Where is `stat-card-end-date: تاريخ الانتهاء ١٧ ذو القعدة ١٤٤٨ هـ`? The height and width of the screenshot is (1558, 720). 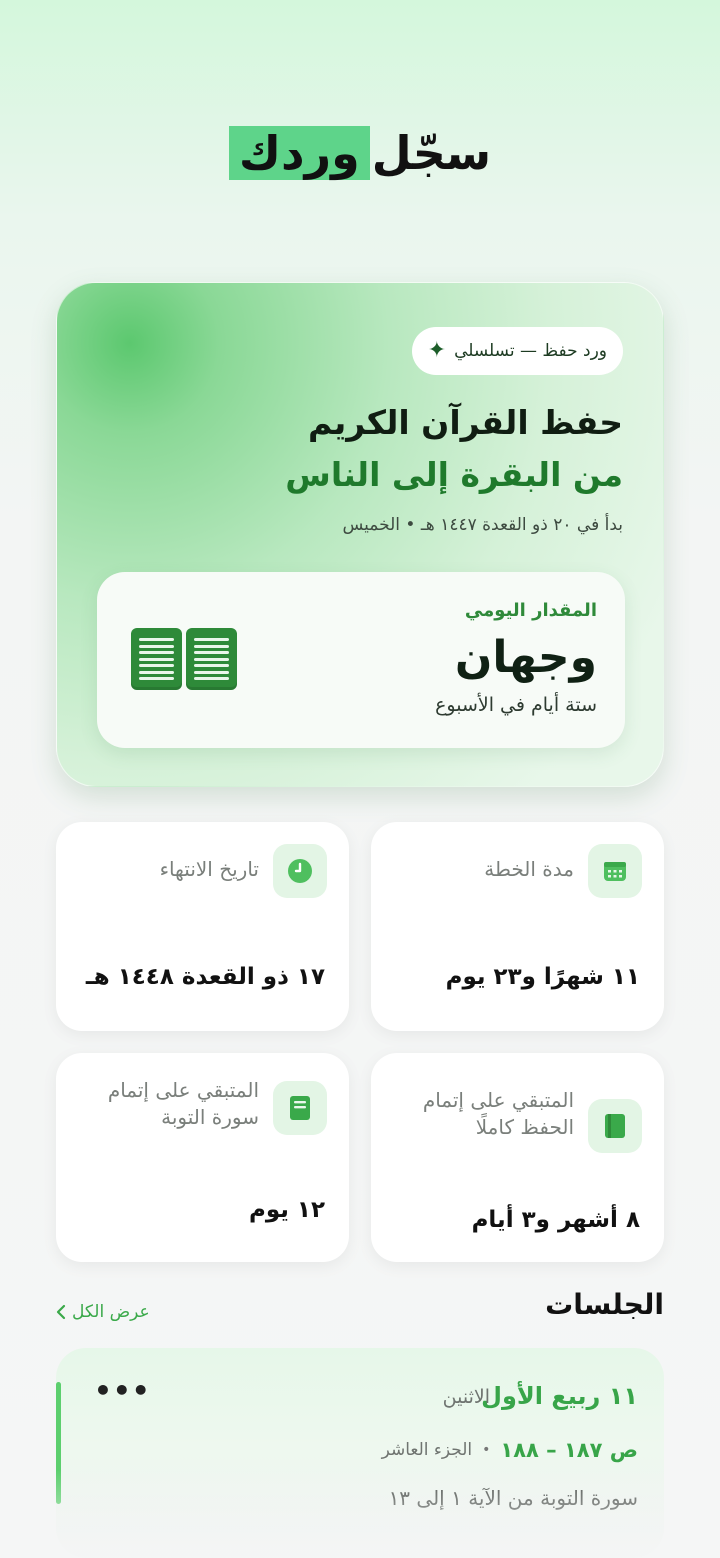 stat-card-end-date: تاريخ الانتهاء ١٧ ذو القعدة ١٤٤٨ هـ is located at coordinates (202, 926).